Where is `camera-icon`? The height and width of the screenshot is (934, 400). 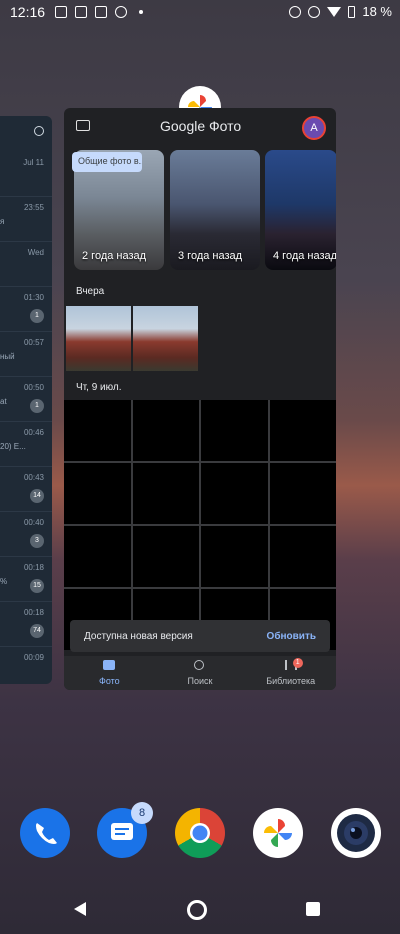
camera-icon is located at coordinates (356, 833).